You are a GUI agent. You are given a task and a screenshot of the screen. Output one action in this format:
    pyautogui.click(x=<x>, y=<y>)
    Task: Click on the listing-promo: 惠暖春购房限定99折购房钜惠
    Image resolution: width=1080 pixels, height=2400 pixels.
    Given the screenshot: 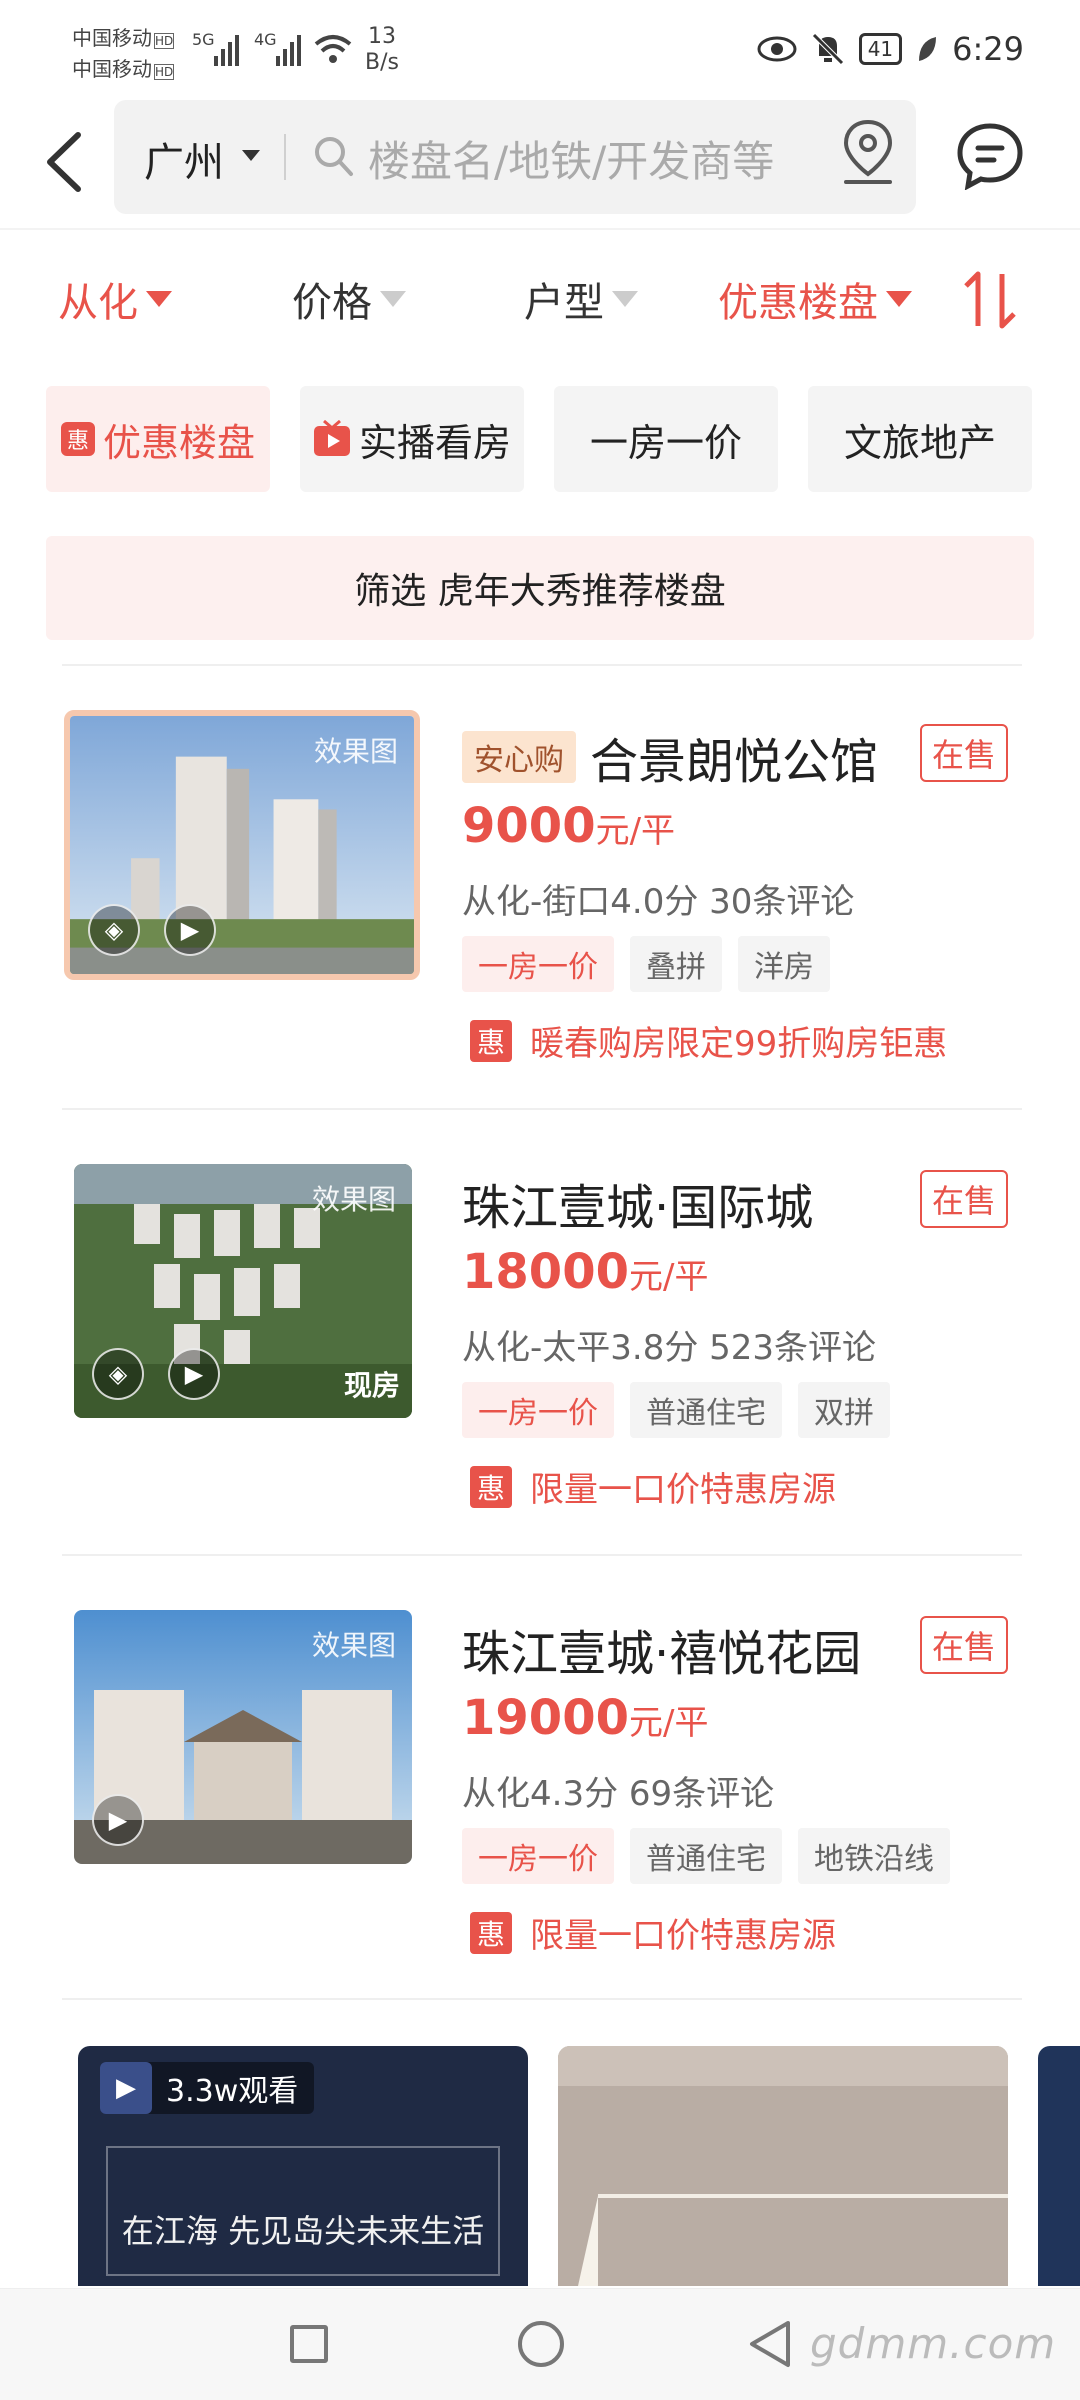 What is the action you would take?
    pyautogui.click(x=708, y=1040)
    